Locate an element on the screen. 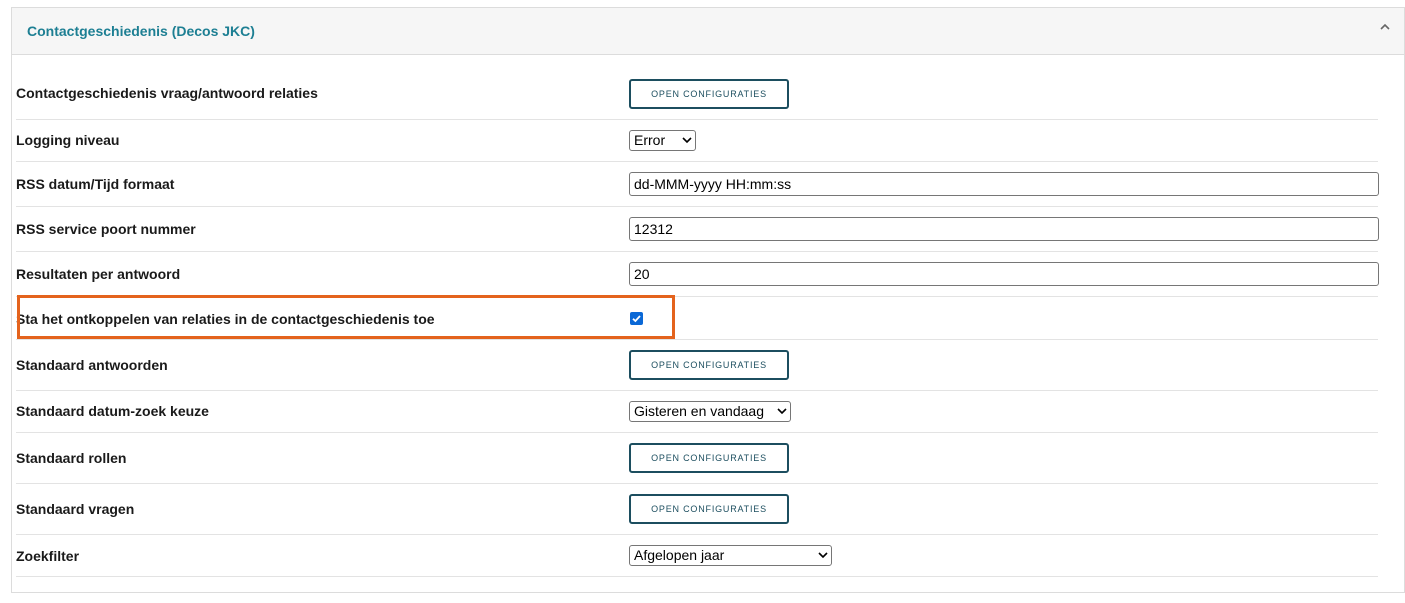 The width and height of the screenshot is (1405, 603). checkmark-icon is located at coordinates (636, 319).